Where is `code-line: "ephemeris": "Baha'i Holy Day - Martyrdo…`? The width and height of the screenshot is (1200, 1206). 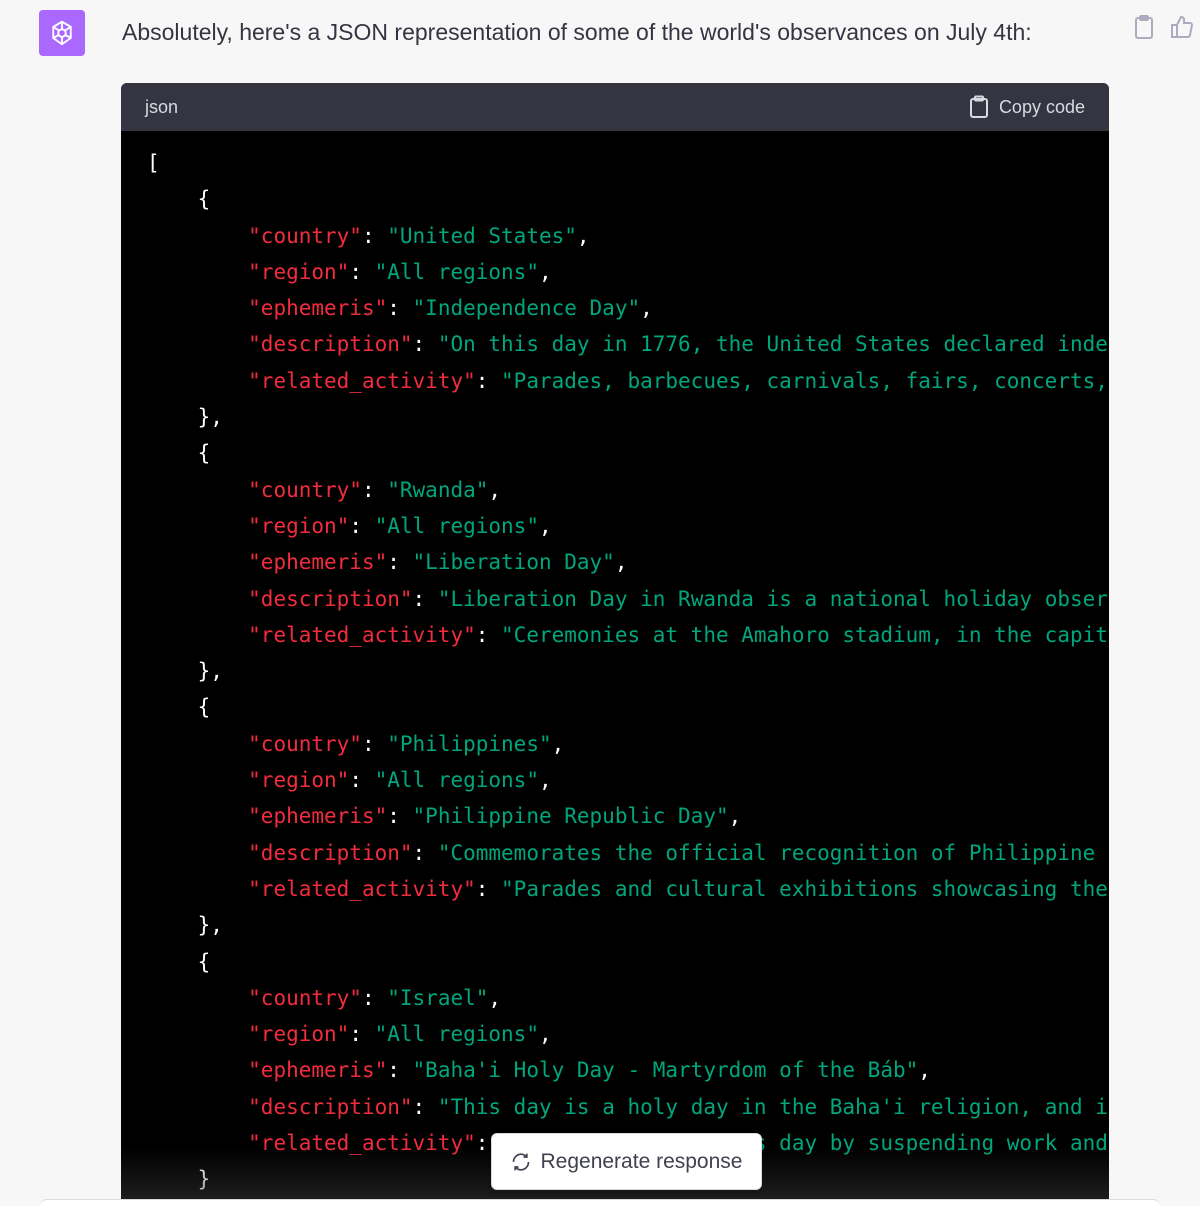
code-line: "ephemeris": "Baha'i Holy Day - Martyrdo… is located at coordinates (628, 1070).